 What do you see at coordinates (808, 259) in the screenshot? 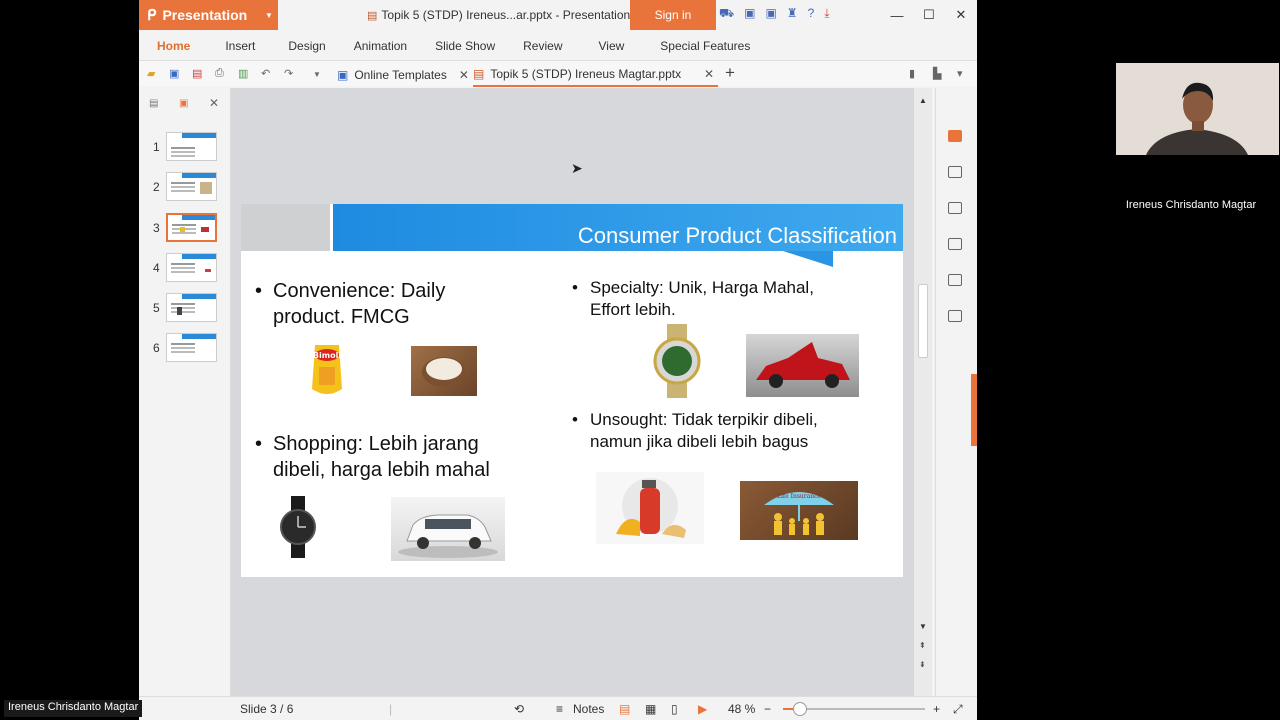
I see `header-notch` at bounding box center [808, 259].